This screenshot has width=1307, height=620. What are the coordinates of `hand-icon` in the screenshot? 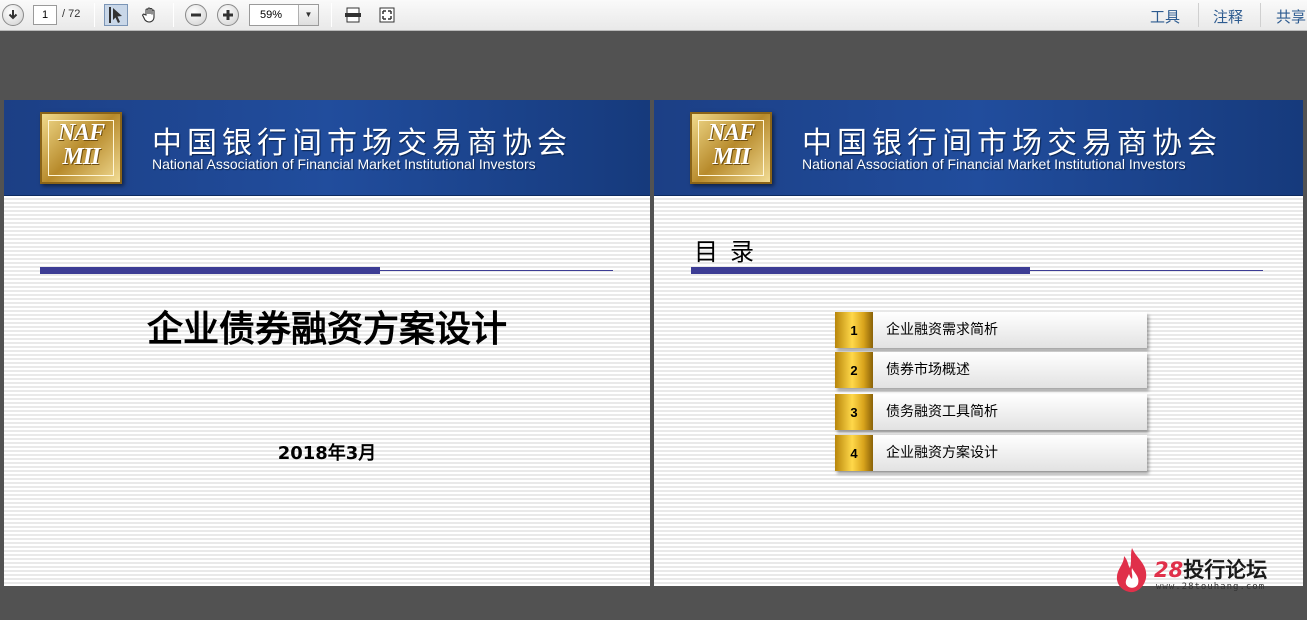 It's located at (148, 15).